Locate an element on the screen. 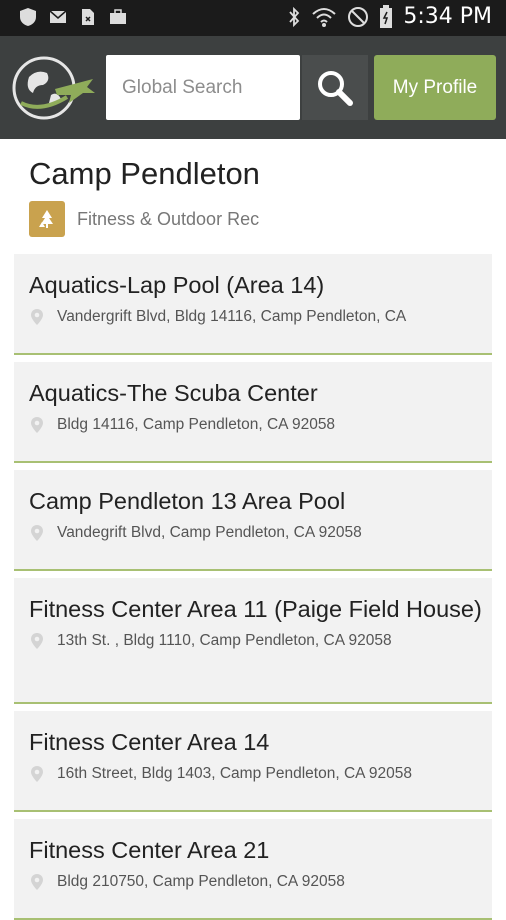  location-name: Camp Pendleton 13 Area Pool is located at coordinates (187, 501).